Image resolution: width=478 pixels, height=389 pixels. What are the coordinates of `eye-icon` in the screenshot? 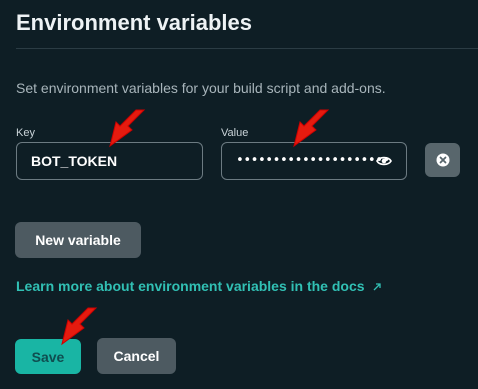 It's located at (384, 161).